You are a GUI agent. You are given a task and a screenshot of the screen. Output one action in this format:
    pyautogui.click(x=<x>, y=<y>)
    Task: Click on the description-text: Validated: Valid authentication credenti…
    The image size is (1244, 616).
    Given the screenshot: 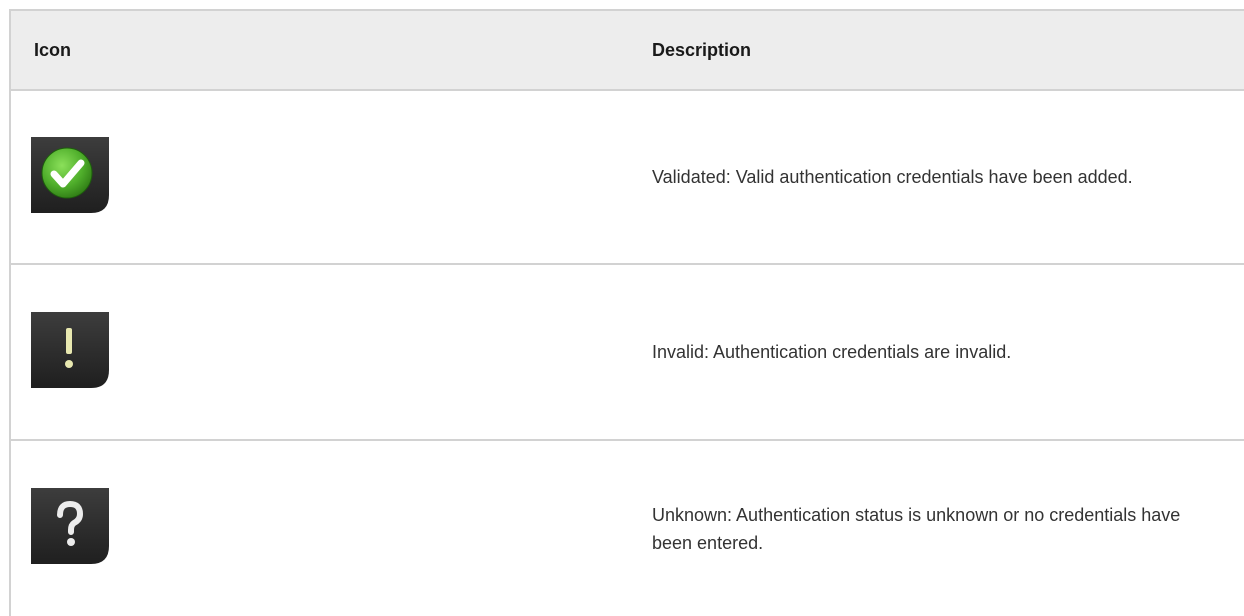 What is the action you would take?
    pyautogui.click(x=892, y=177)
    